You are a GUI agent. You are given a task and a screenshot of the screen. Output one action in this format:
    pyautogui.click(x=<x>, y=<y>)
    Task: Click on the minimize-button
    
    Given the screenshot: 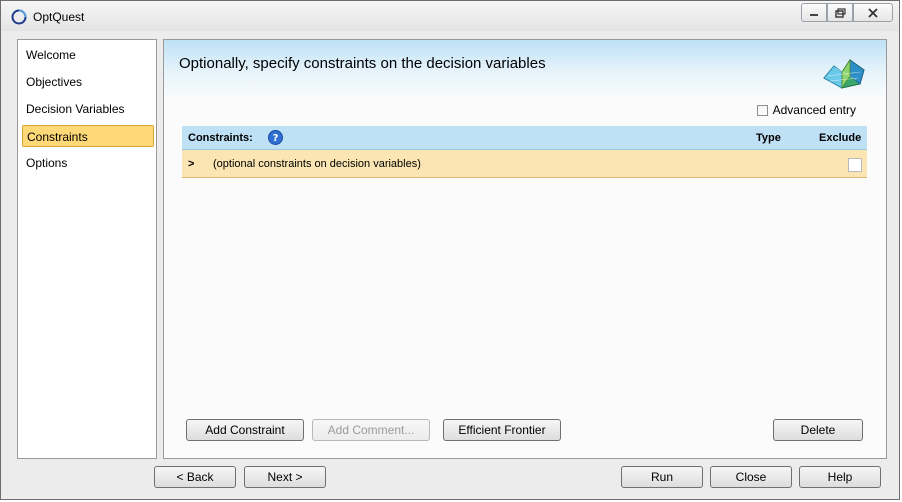 What is the action you would take?
    pyautogui.click(x=814, y=12)
    